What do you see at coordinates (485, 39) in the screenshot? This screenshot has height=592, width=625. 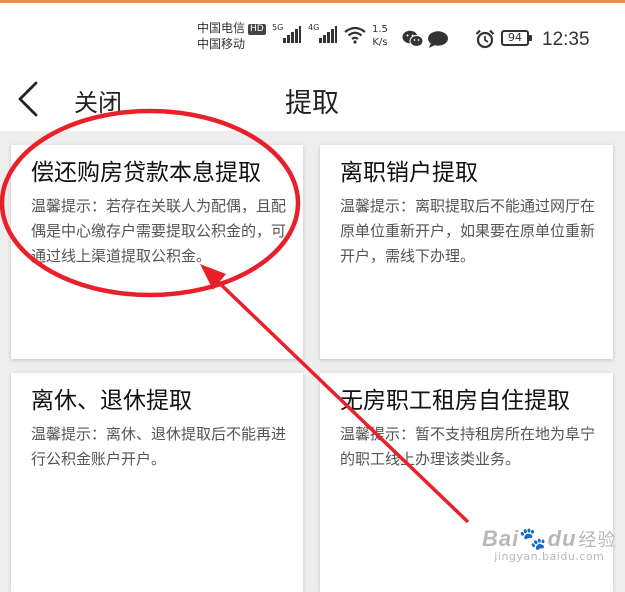 I see `alarm-icon` at bounding box center [485, 39].